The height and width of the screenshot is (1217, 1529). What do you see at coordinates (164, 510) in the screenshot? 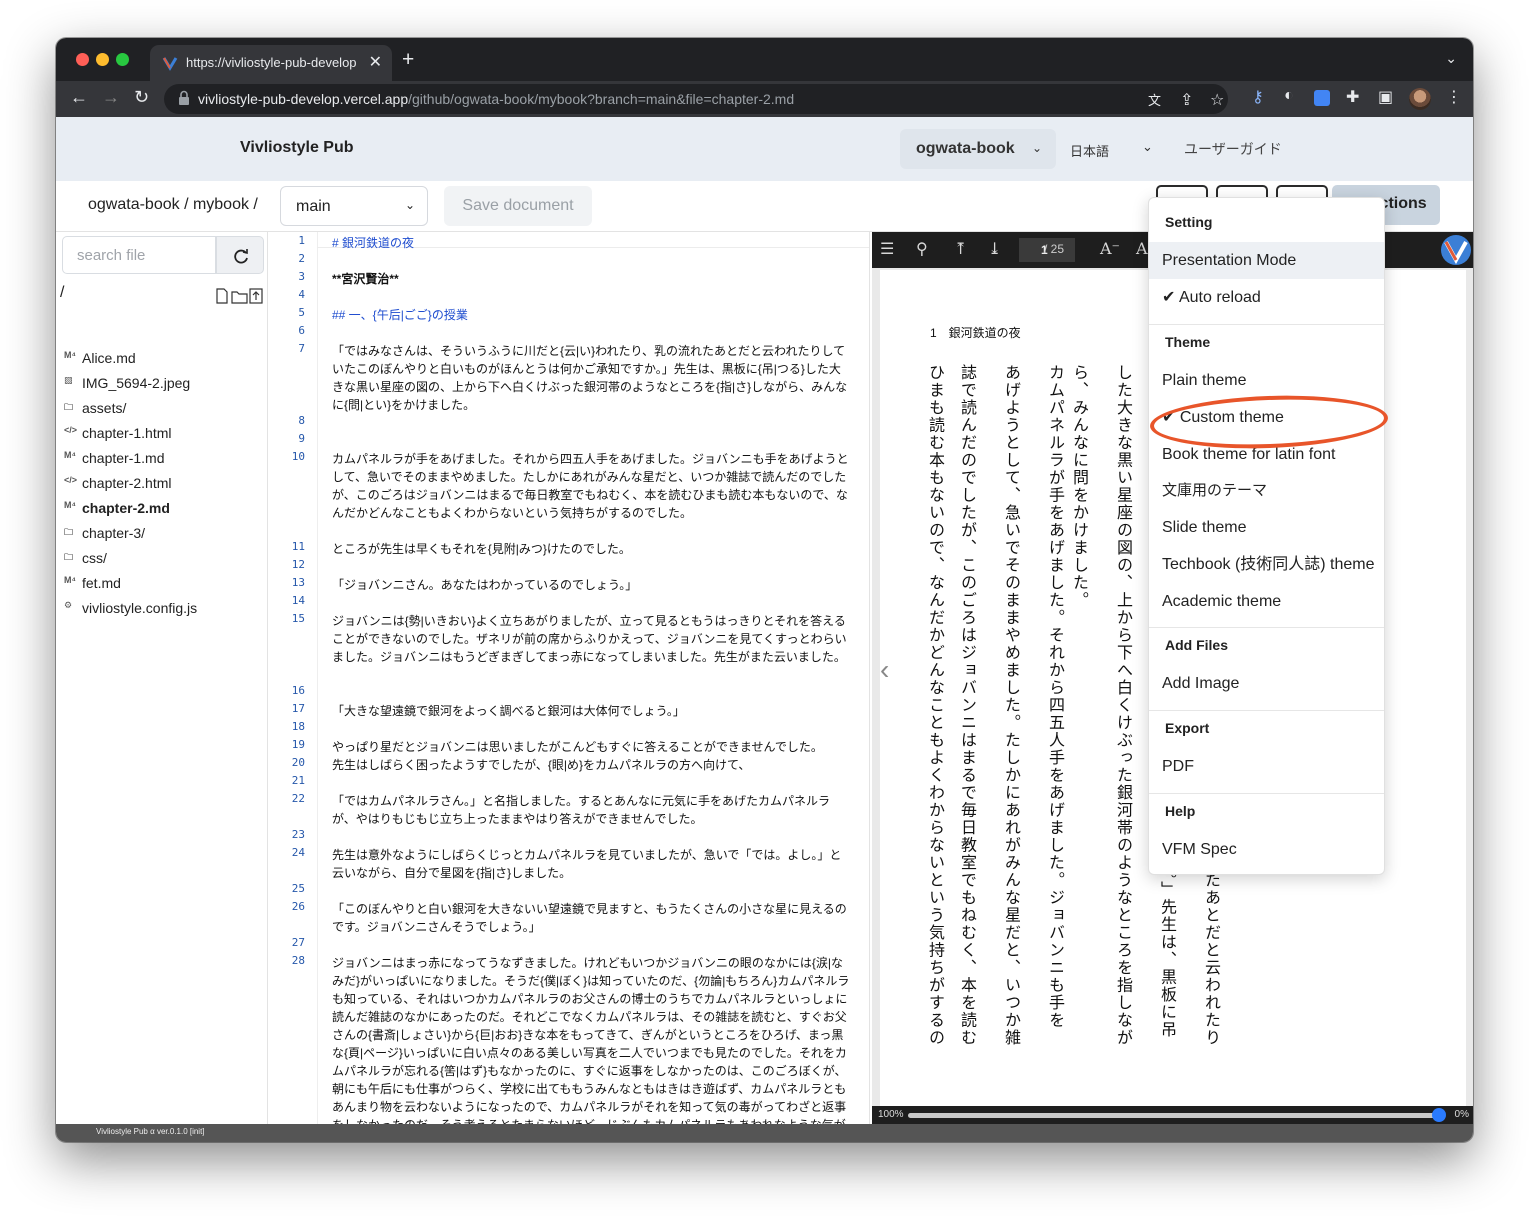
I see `file-item: M⁴ chapter-2.md` at bounding box center [164, 510].